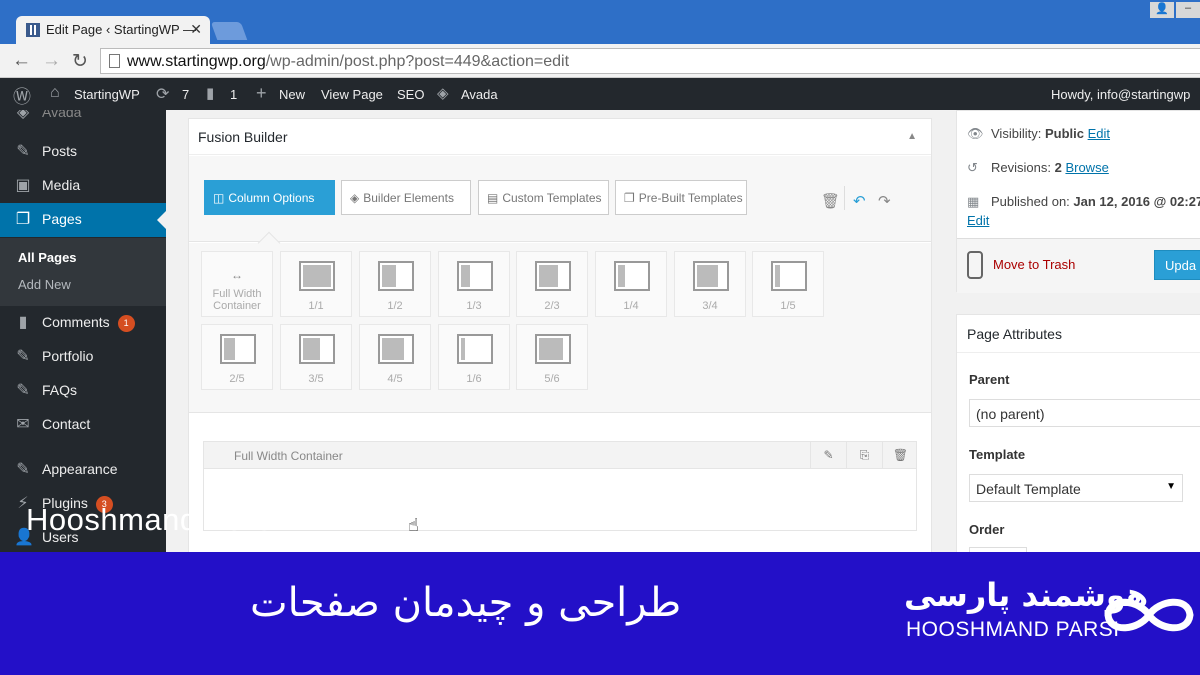 Image resolution: width=1200 pixels, height=675 pixels. I want to click on sidebar-item-contact: ✉ Contact, so click(83, 425).